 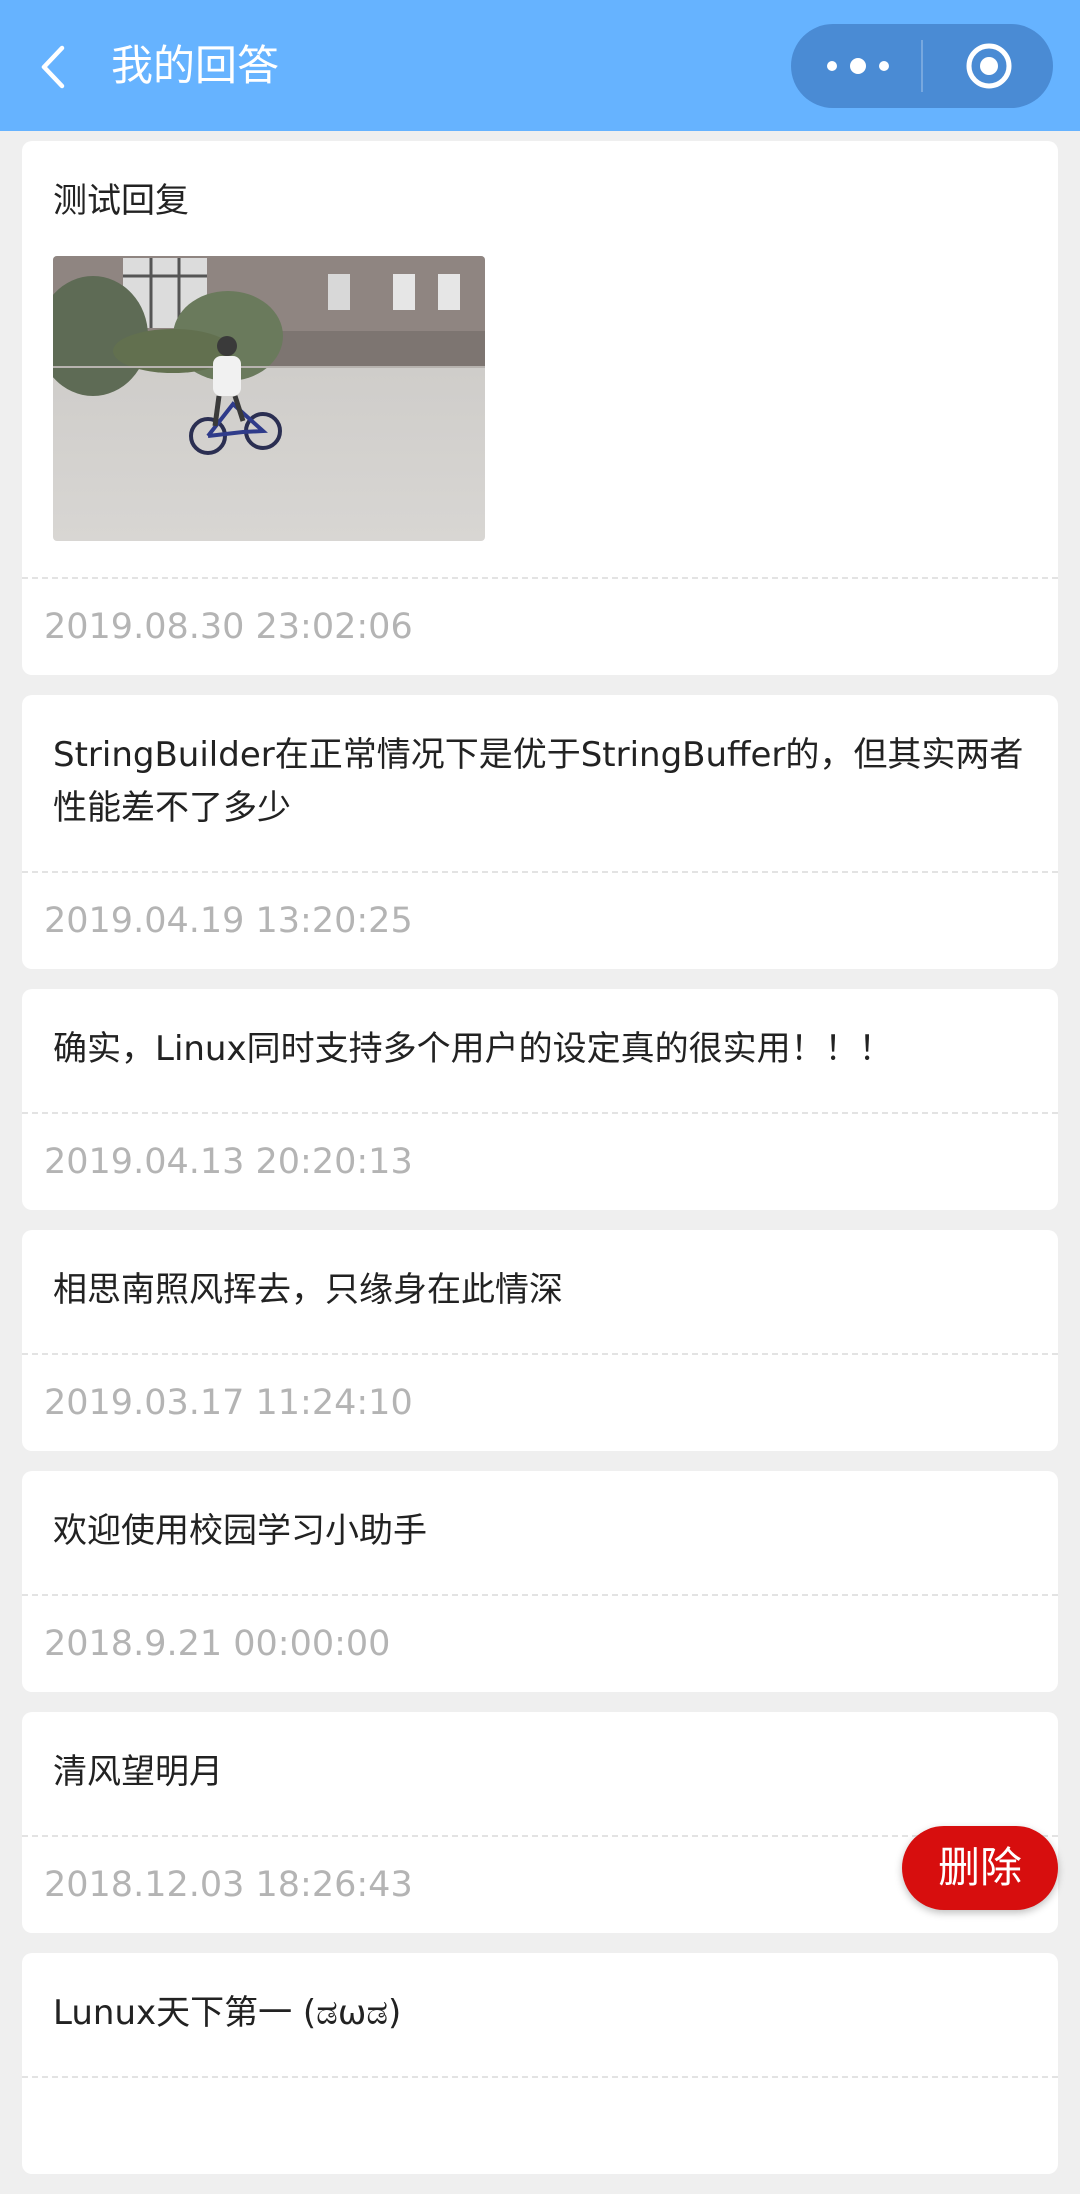 What do you see at coordinates (540, 920) in the screenshot?
I see `answer-timestamp: 2019.04.19 13:20:25` at bounding box center [540, 920].